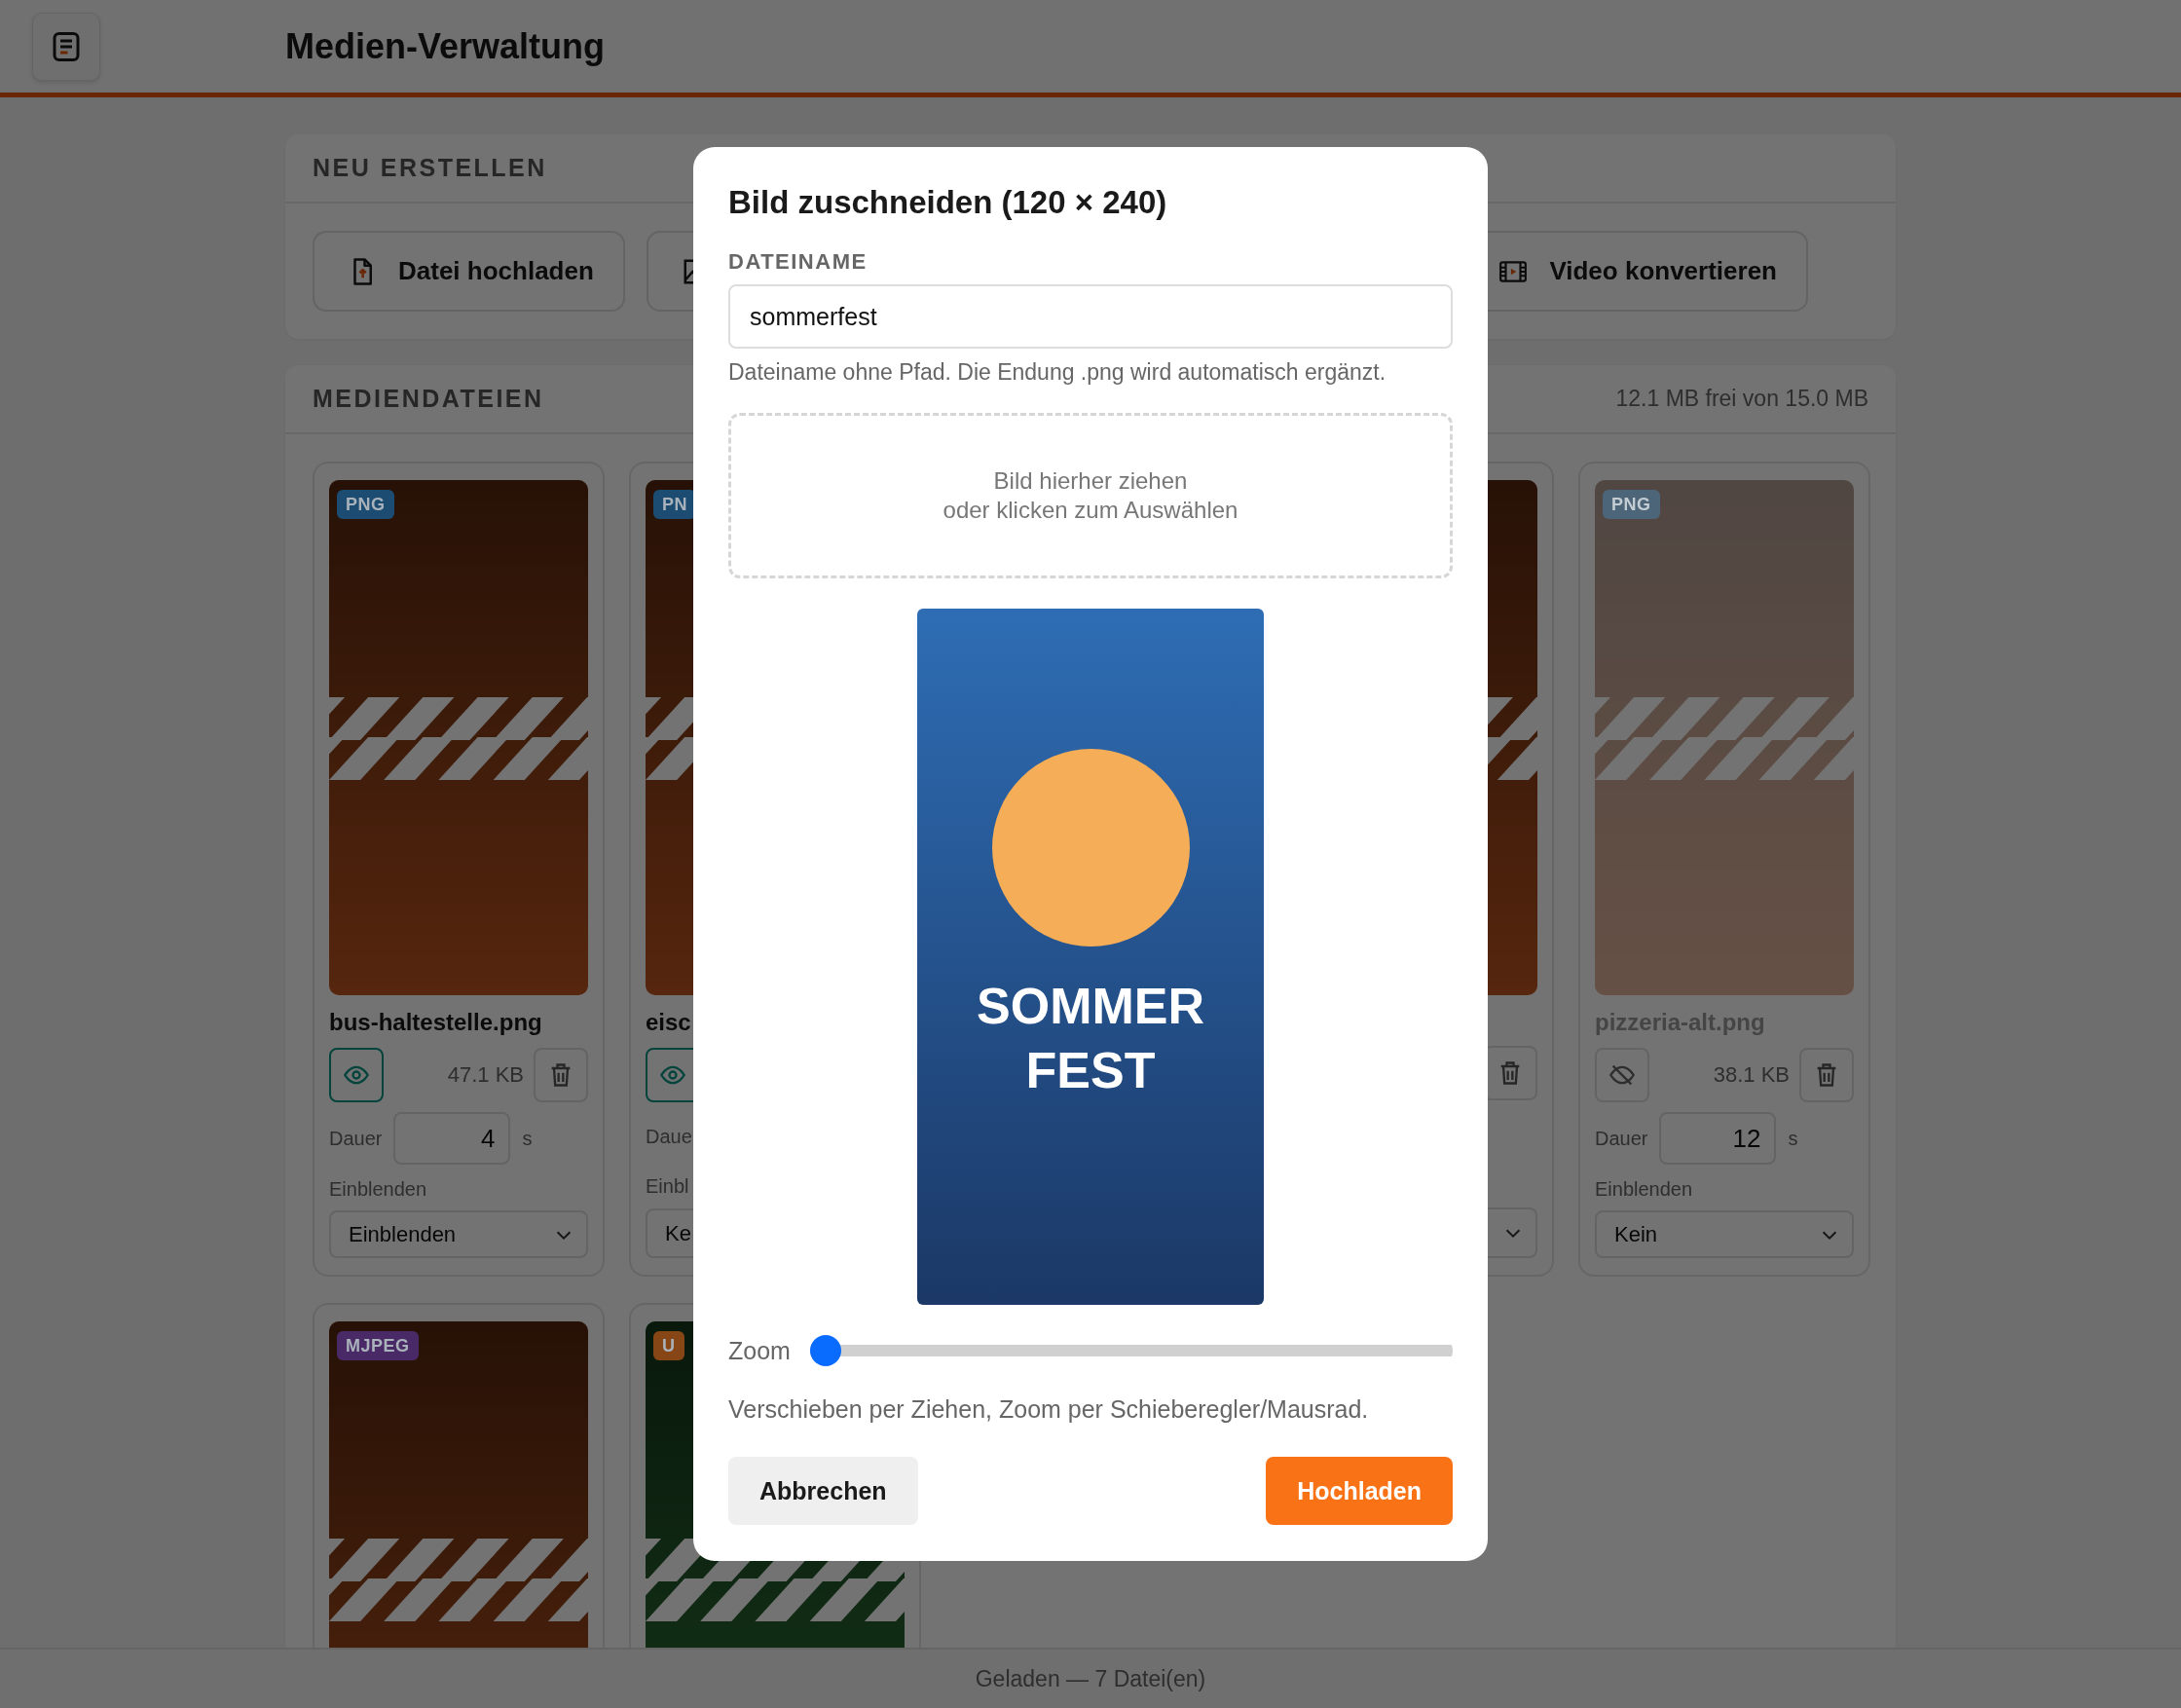 Image resolution: width=2181 pixels, height=1708 pixels. What do you see at coordinates (674, 504) in the screenshot?
I see `format-badge: PN` at bounding box center [674, 504].